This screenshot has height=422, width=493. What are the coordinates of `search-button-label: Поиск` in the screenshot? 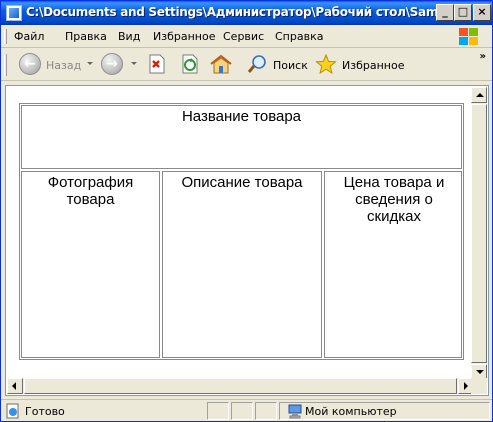 It's located at (290, 65).